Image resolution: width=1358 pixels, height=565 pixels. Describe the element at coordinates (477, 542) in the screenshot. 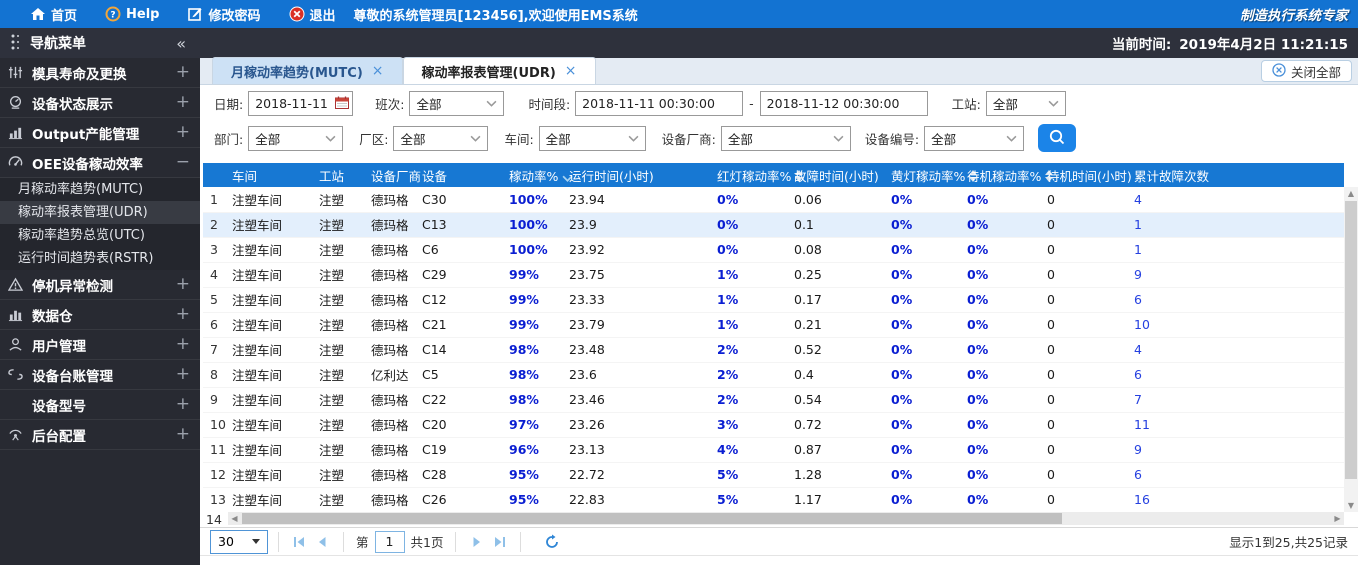

I see `next-page-button` at that location.